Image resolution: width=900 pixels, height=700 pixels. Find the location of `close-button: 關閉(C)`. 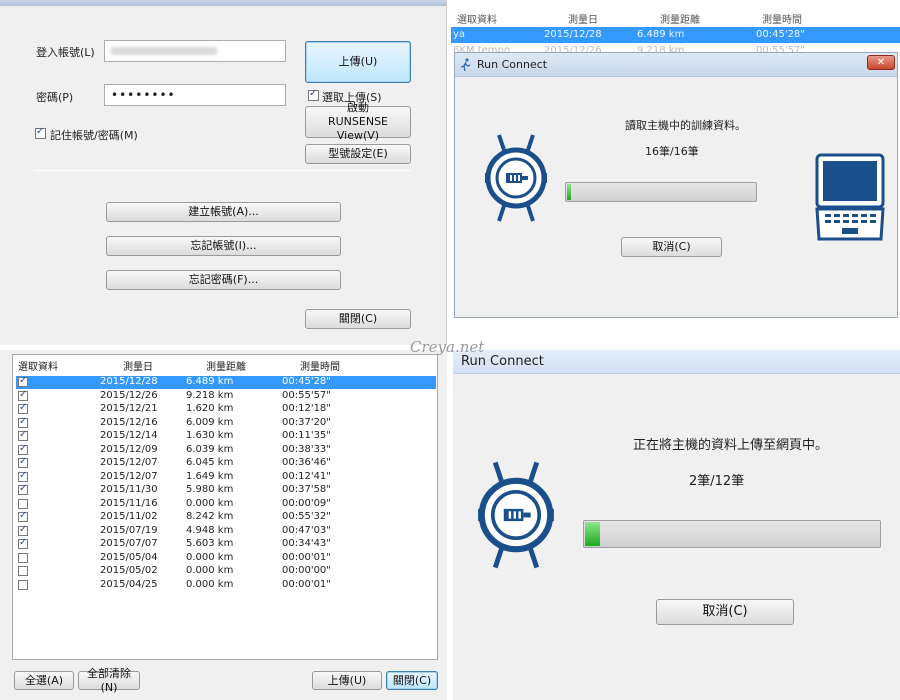

close-button: 關閉(C) is located at coordinates (358, 319).